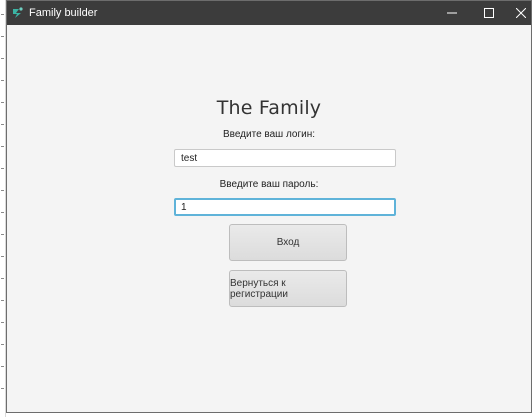 Image resolution: width=532 pixels, height=417 pixels. I want to click on title-bar: Family builder, so click(269, 13).